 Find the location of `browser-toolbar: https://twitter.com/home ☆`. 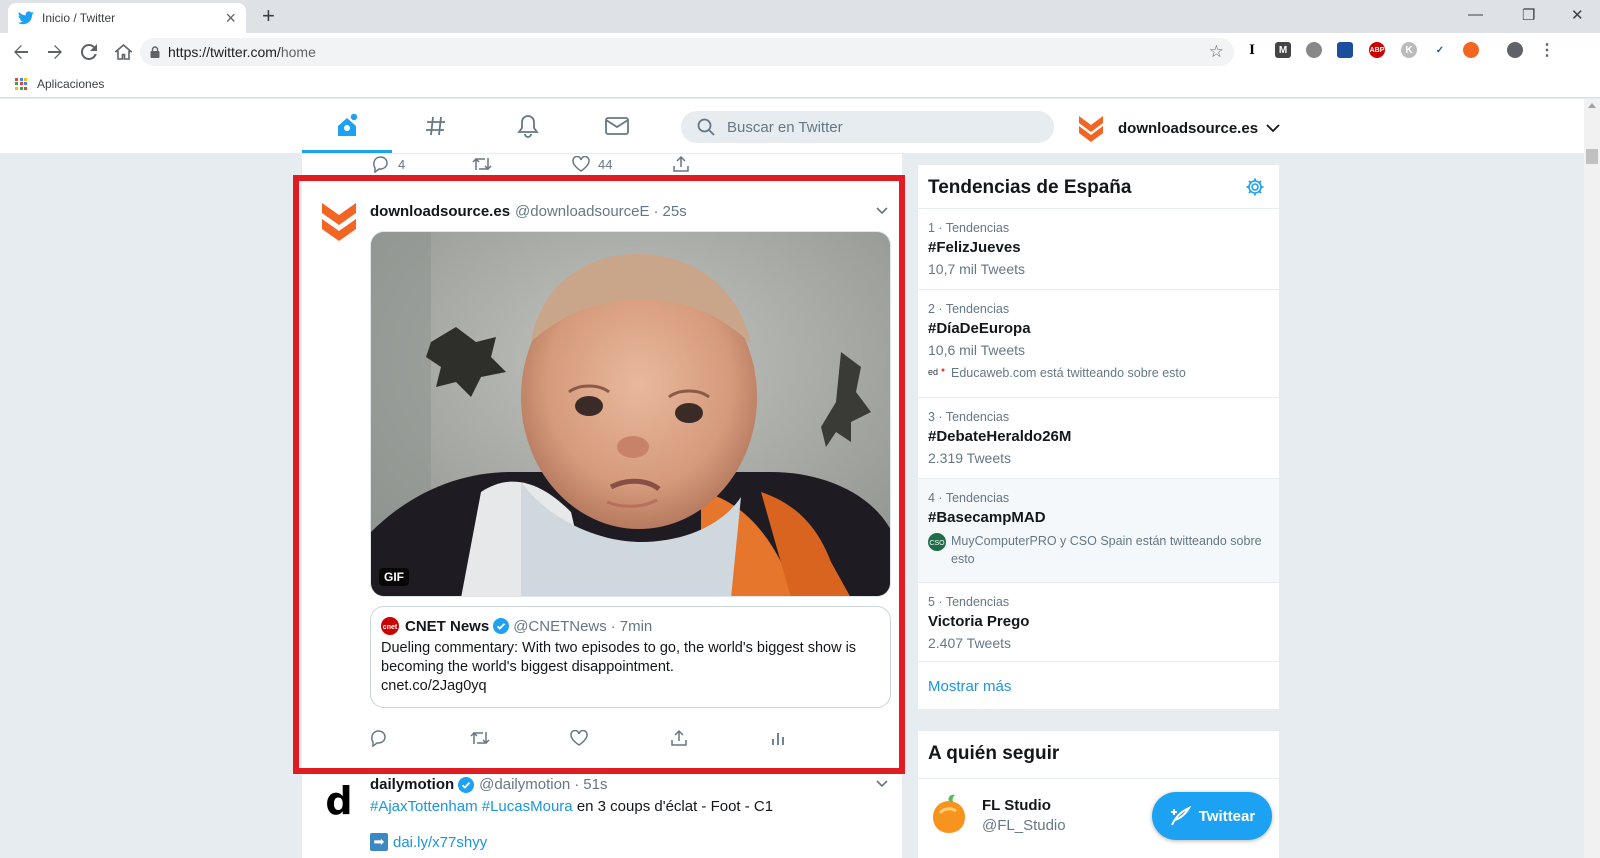

browser-toolbar: https://twitter.com/home ☆ is located at coordinates (800, 51).